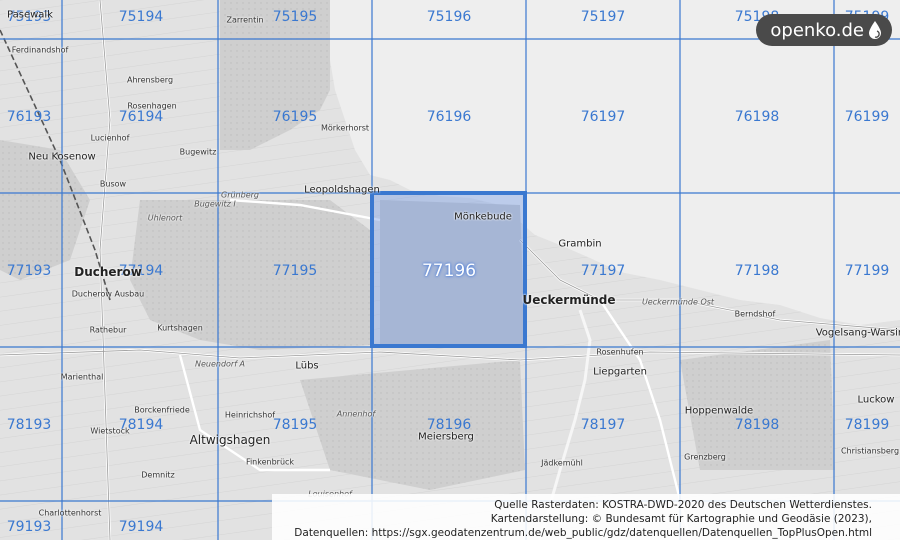 This screenshot has width=900, height=540. What do you see at coordinates (412, 425) in the screenshot?
I see `forest-area` at bounding box center [412, 425].